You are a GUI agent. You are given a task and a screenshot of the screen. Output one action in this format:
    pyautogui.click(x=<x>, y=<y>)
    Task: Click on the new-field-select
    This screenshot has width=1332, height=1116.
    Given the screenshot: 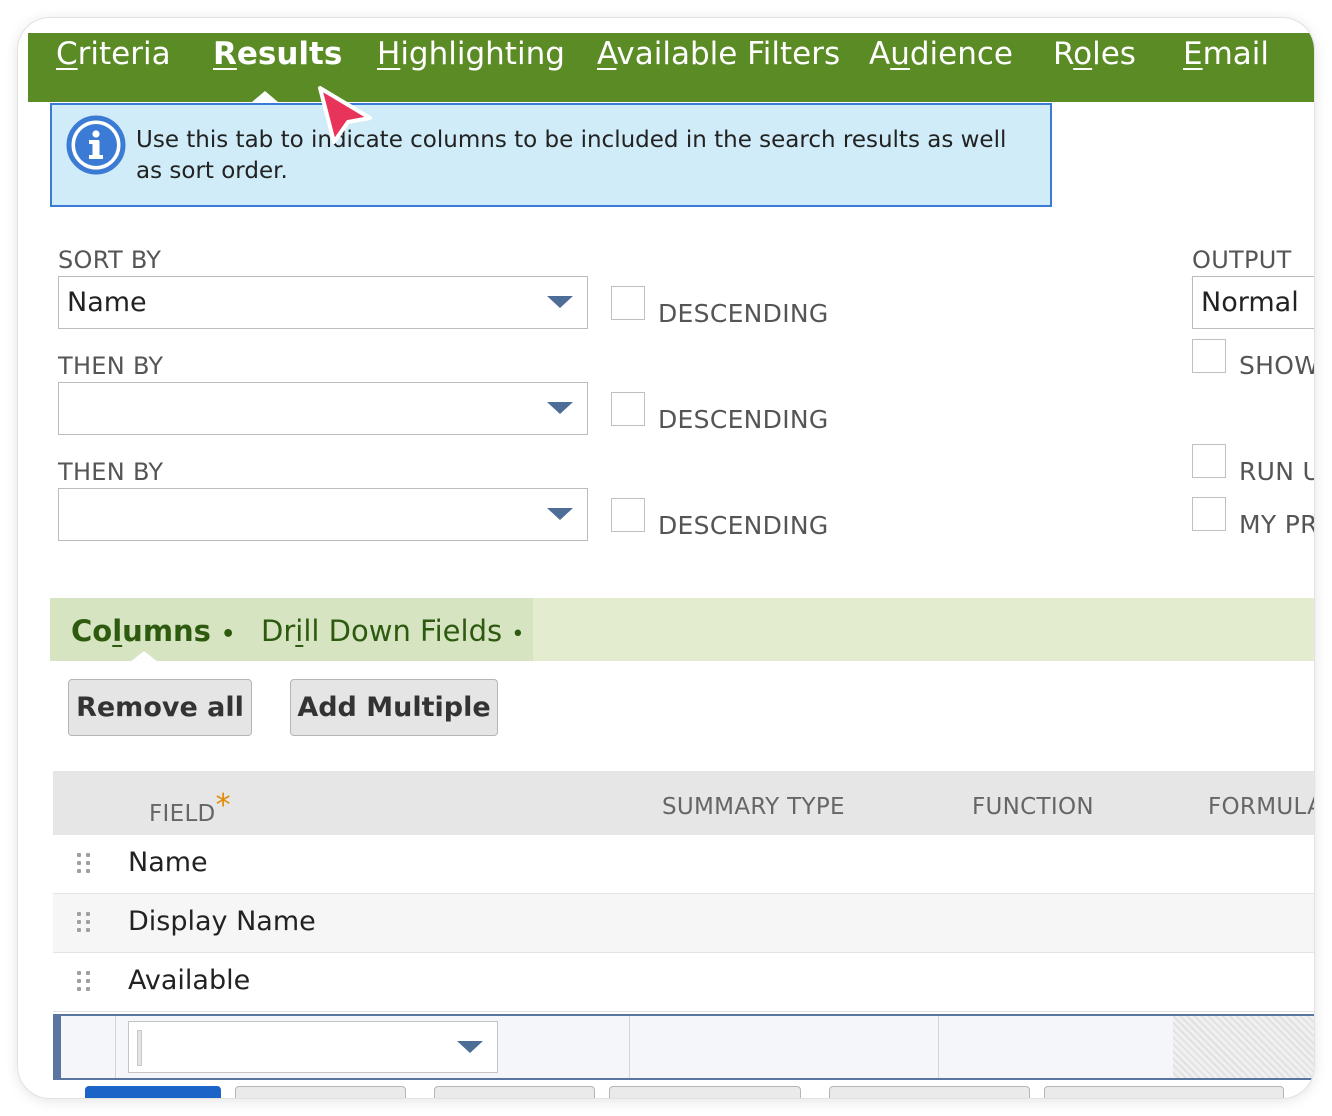 What is the action you would take?
    pyautogui.click(x=313, y=1047)
    